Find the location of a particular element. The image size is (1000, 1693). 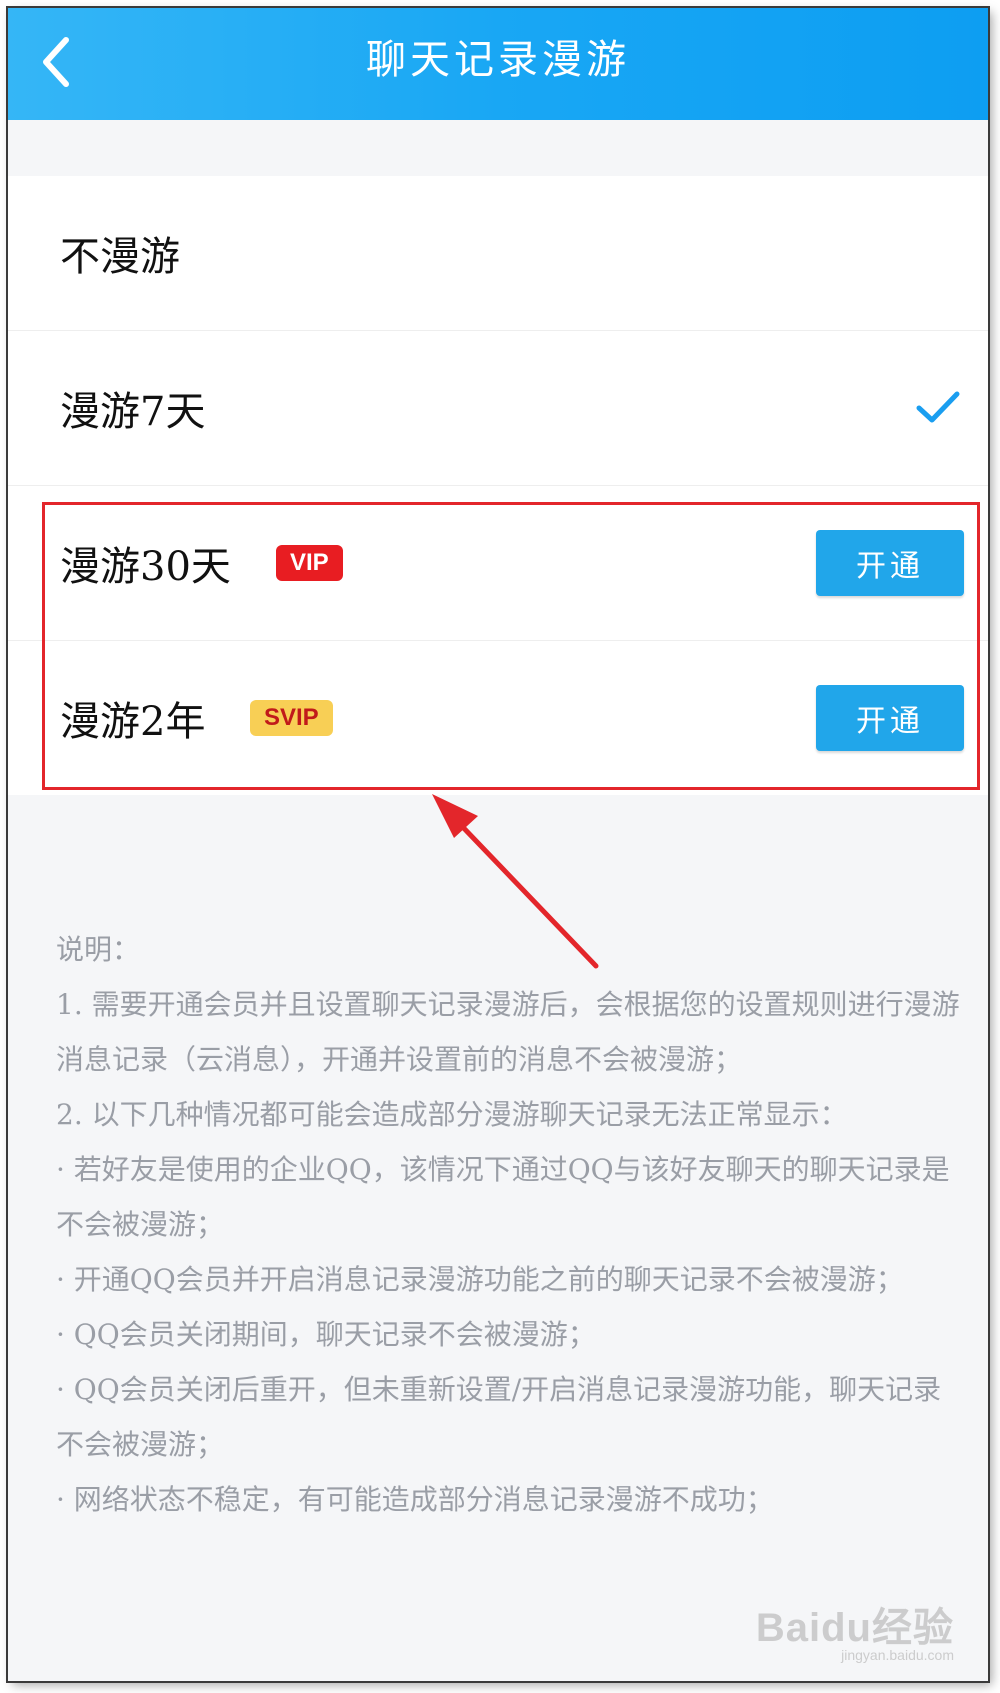

notes-bullet: · 开通QQ会员并开启消息记录漫游功能之前的聊天记录不会被漫游； is located at coordinates (480, 1279).